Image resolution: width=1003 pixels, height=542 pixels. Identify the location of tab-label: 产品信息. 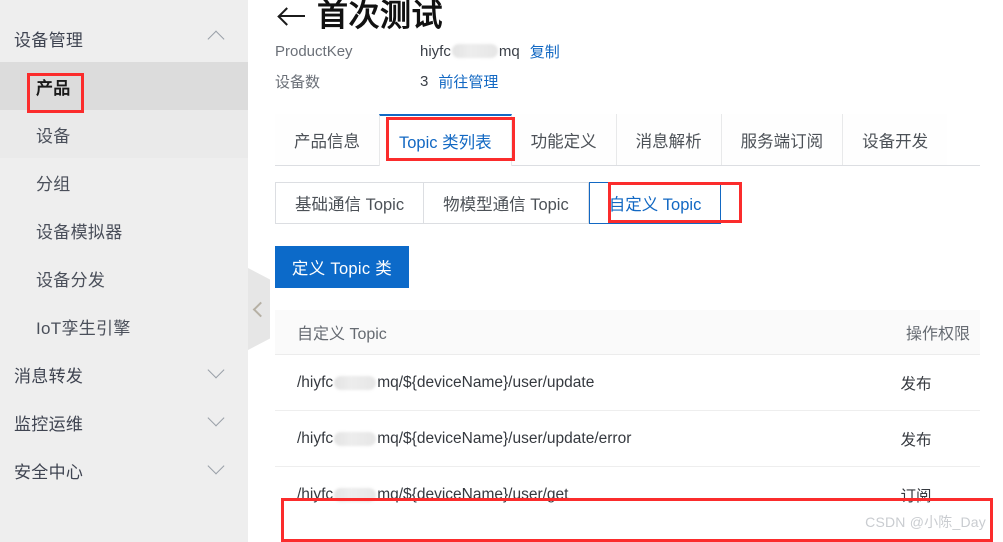
(327, 141).